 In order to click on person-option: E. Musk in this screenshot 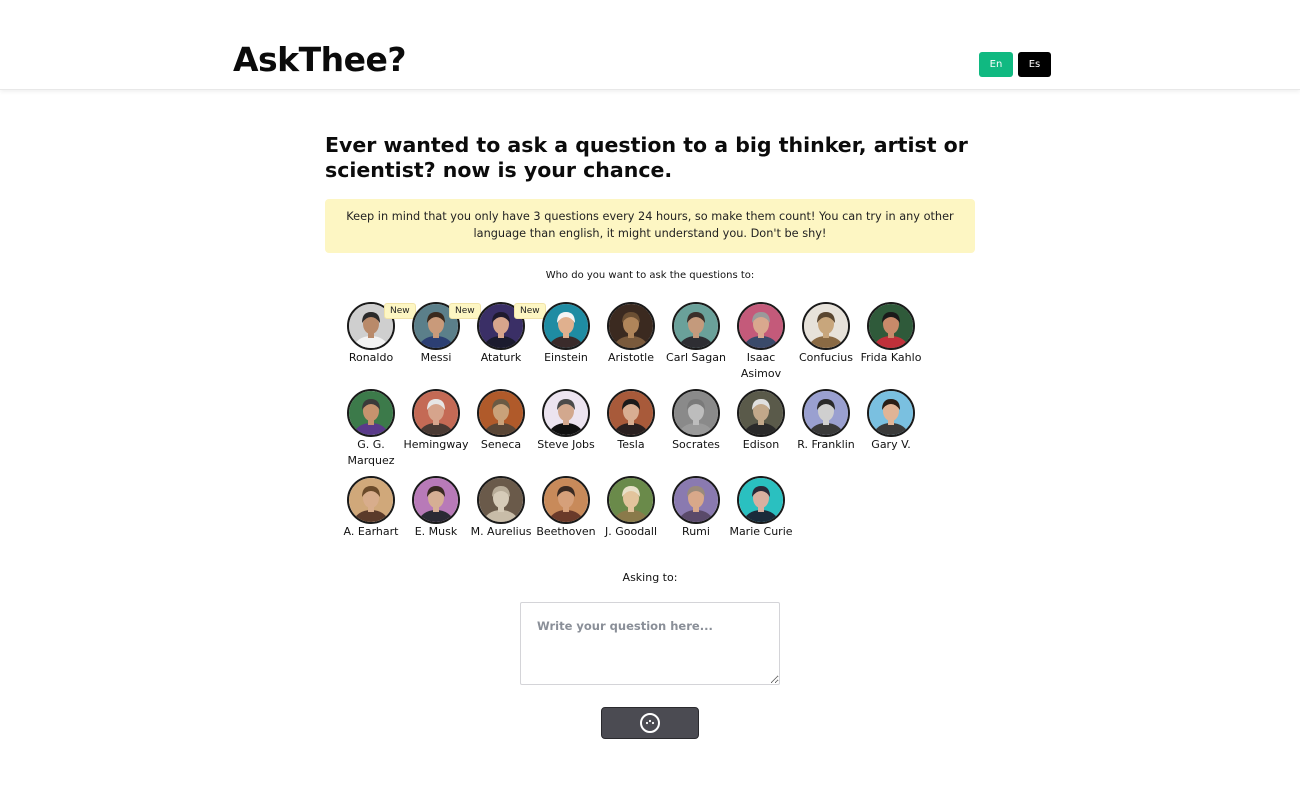, I will do `click(436, 508)`.